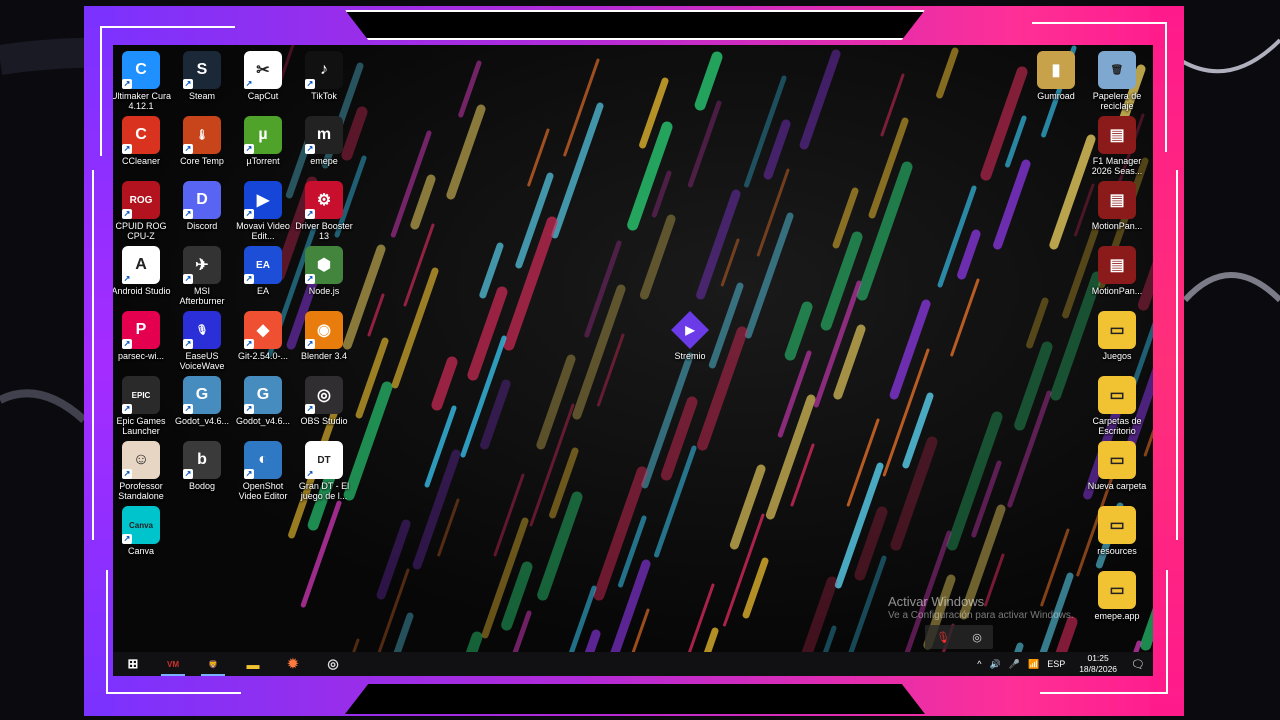 The height and width of the screenshot is (720, 1280). What do you see at coordinates (1014, 664) in the screenshot?
I see `microphone-icon: 🎤` at bounding box center [1014, 664].